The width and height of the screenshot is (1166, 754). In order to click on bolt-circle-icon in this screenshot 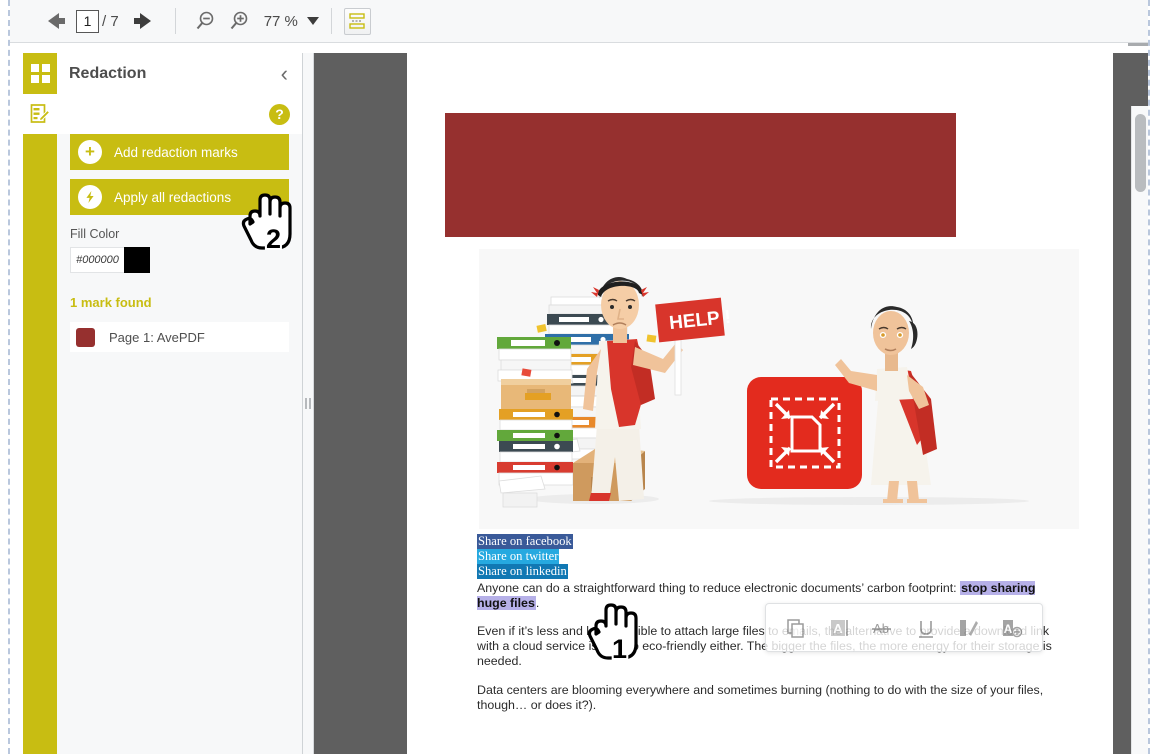, I will do `click(90, 197)`.